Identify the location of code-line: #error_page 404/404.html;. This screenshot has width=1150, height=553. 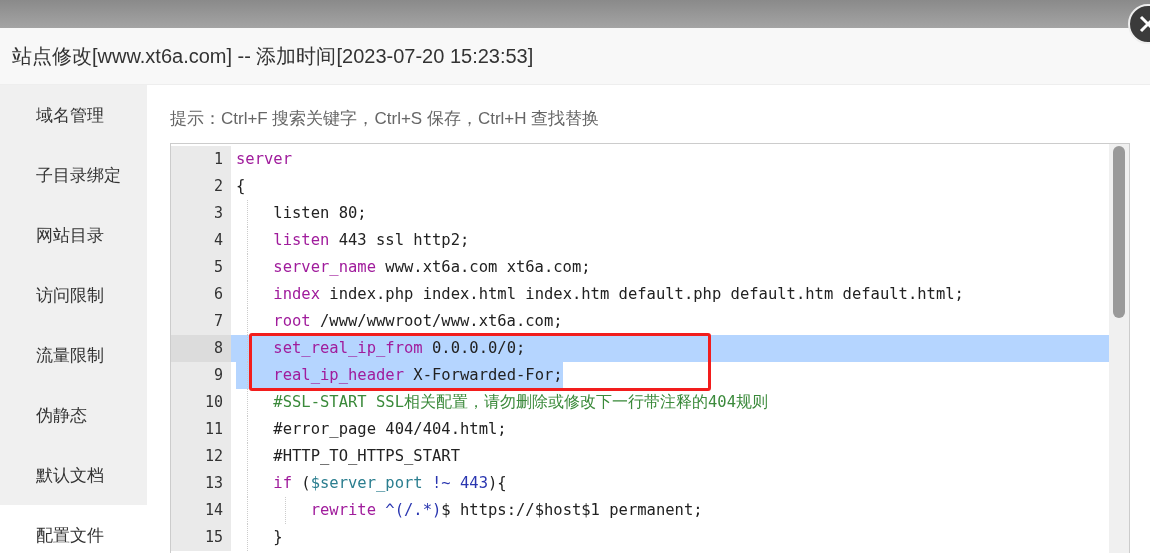
(371, 429).